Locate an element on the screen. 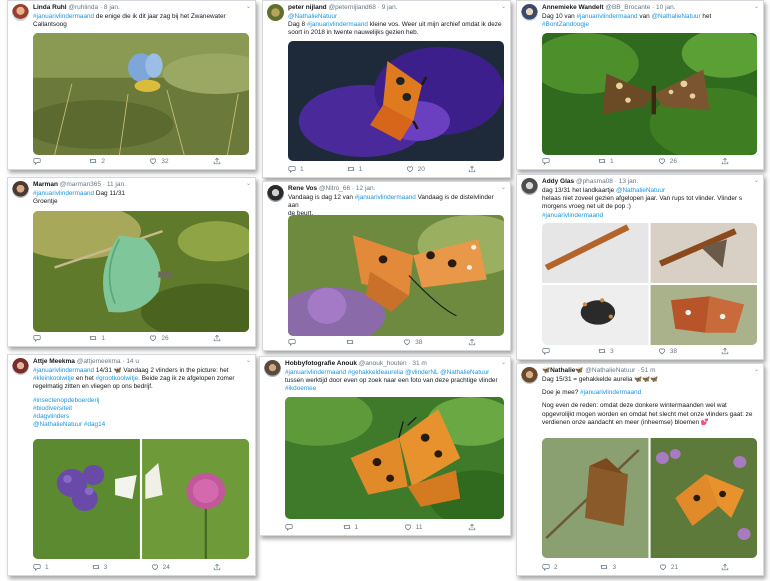 The image size is (770, 581). author-handle: @phasma08 is located at coordinates (594, 181).